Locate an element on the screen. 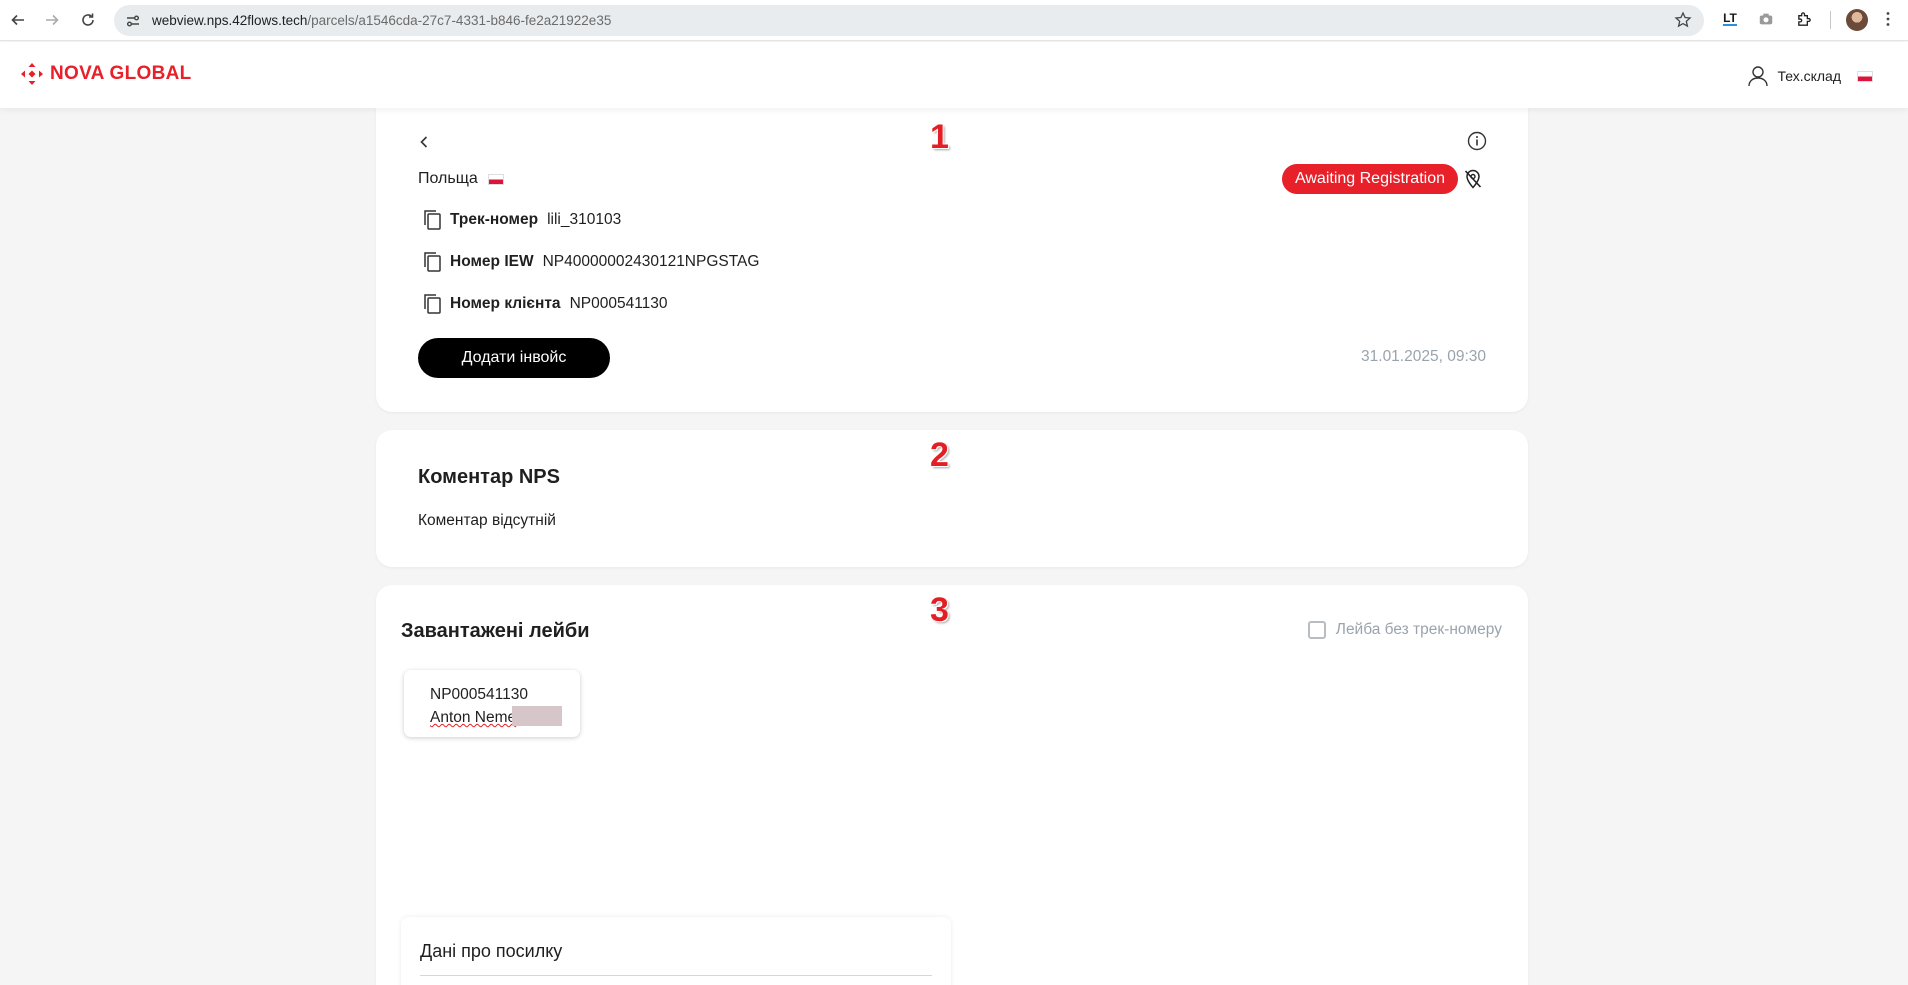  user-menu: Тех.склад is located at coordinates (1810, 76).